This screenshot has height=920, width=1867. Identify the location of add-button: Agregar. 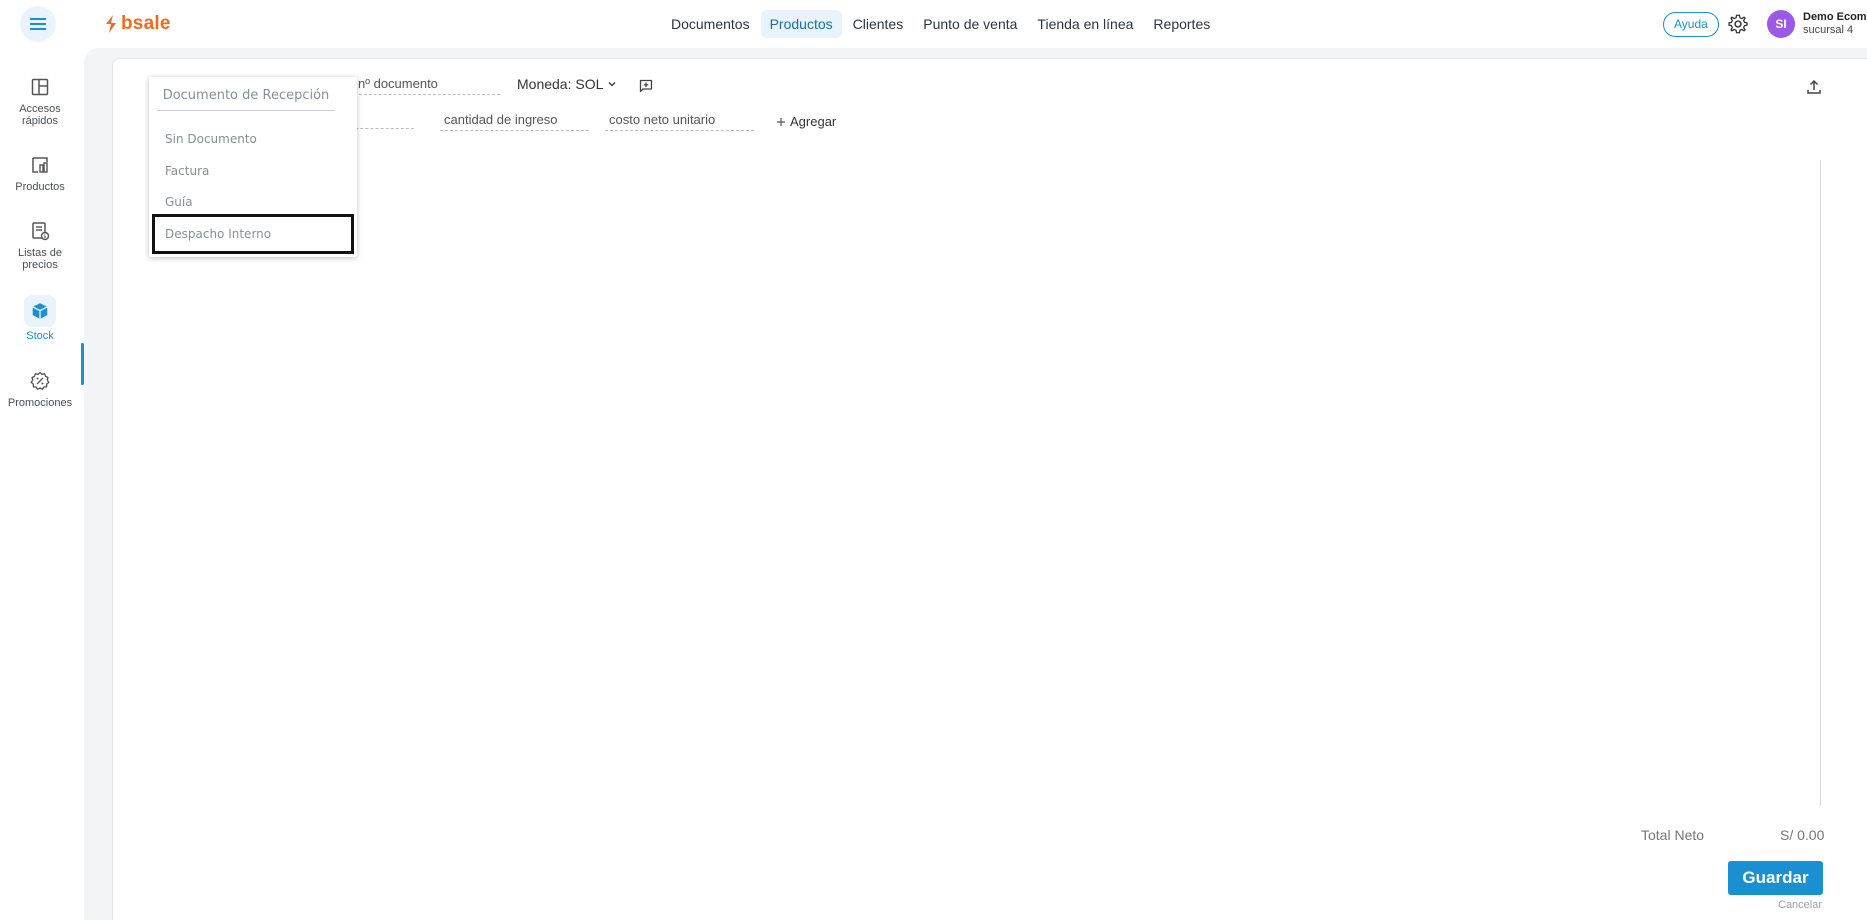
(806, 121).